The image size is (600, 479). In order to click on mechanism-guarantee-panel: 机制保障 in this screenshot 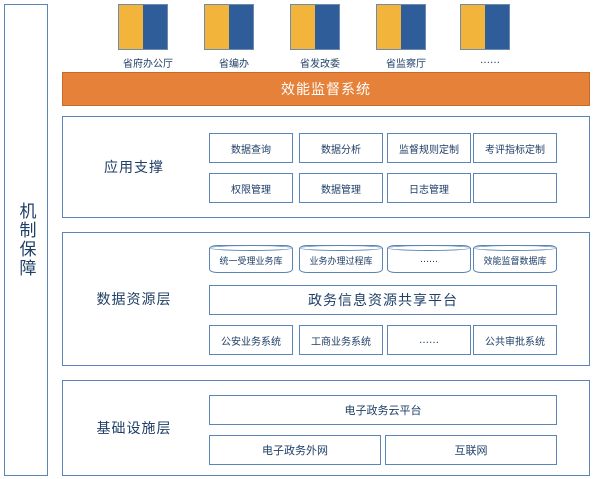, I will do `click(26, 240)`.